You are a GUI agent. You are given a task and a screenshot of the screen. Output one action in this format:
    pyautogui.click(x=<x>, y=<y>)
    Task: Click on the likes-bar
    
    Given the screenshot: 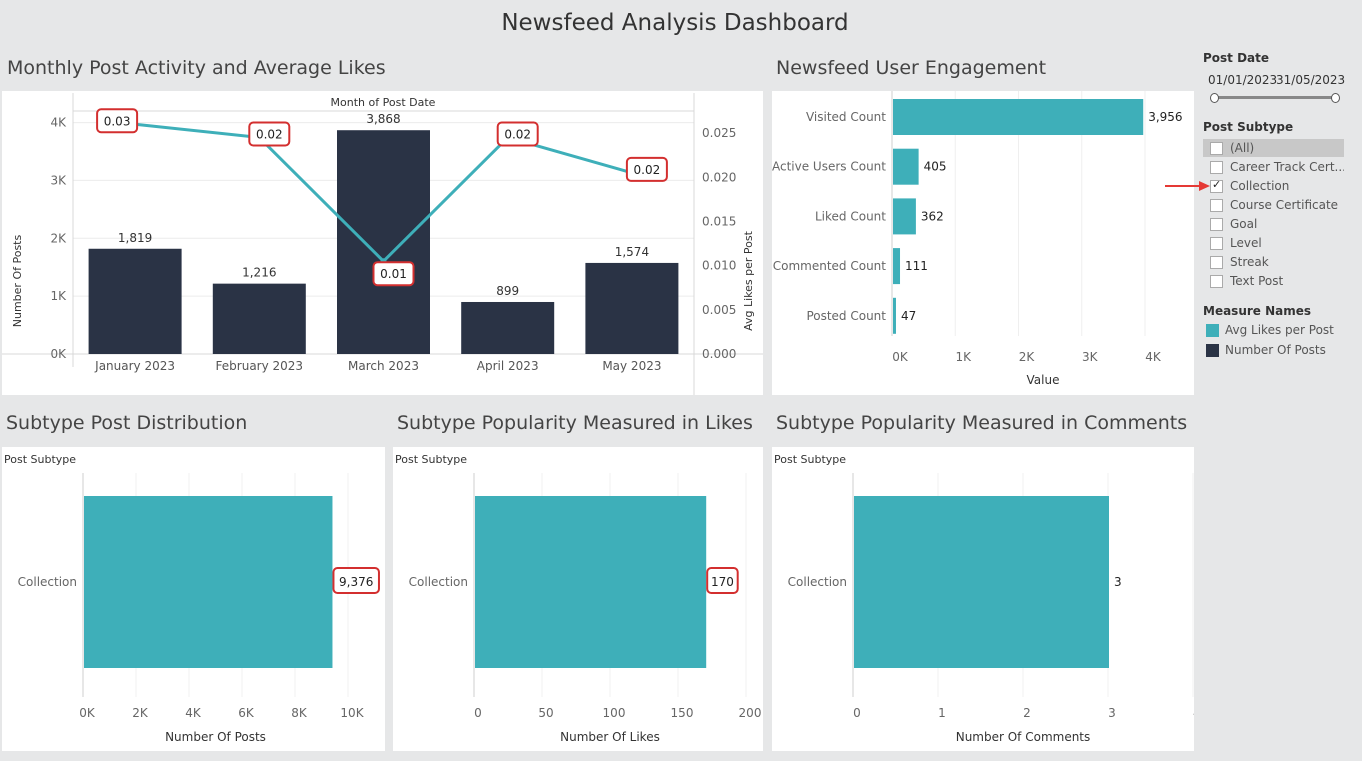 What is the action you would take?
    pyautogui.click(x=591, y=582)
    